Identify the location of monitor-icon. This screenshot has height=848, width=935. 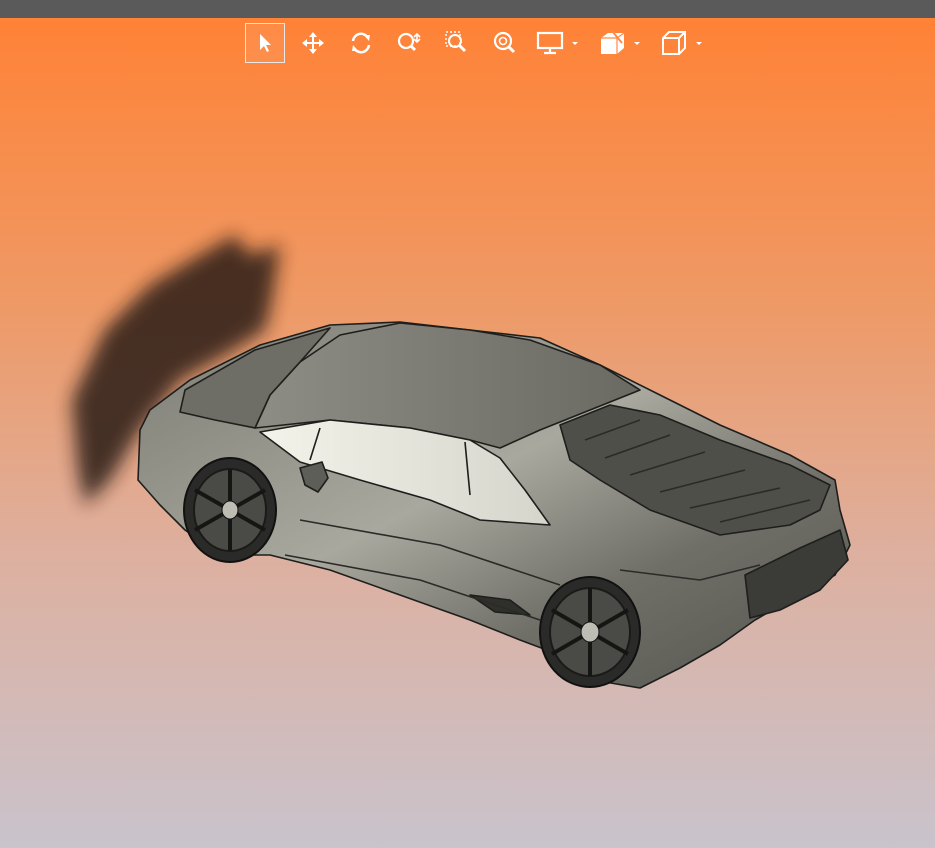
(550, 43).